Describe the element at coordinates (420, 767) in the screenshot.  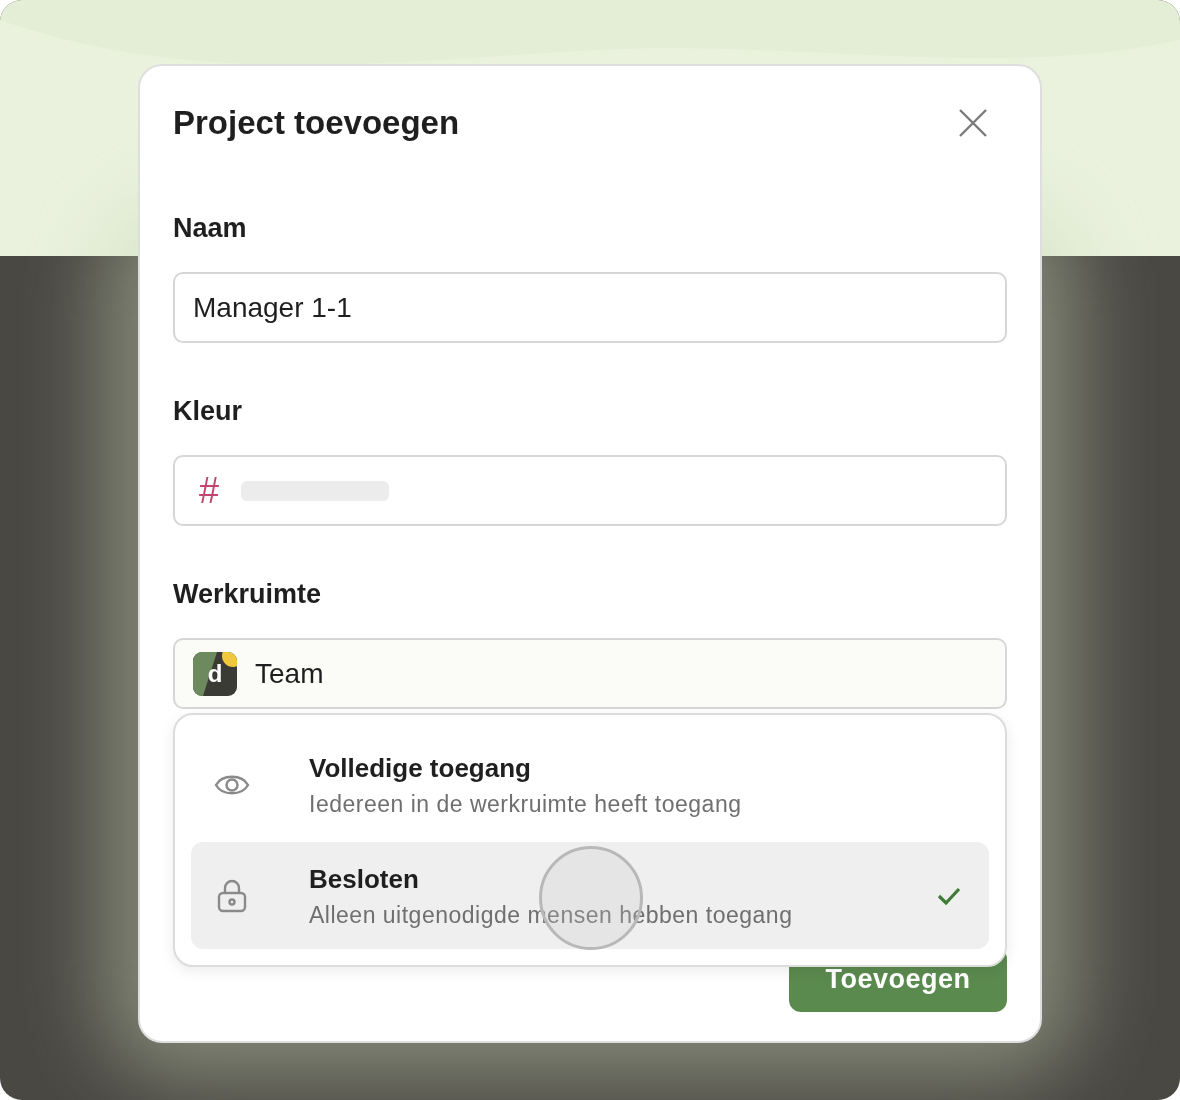
I see `option-title: Volledige toegang` at that location.